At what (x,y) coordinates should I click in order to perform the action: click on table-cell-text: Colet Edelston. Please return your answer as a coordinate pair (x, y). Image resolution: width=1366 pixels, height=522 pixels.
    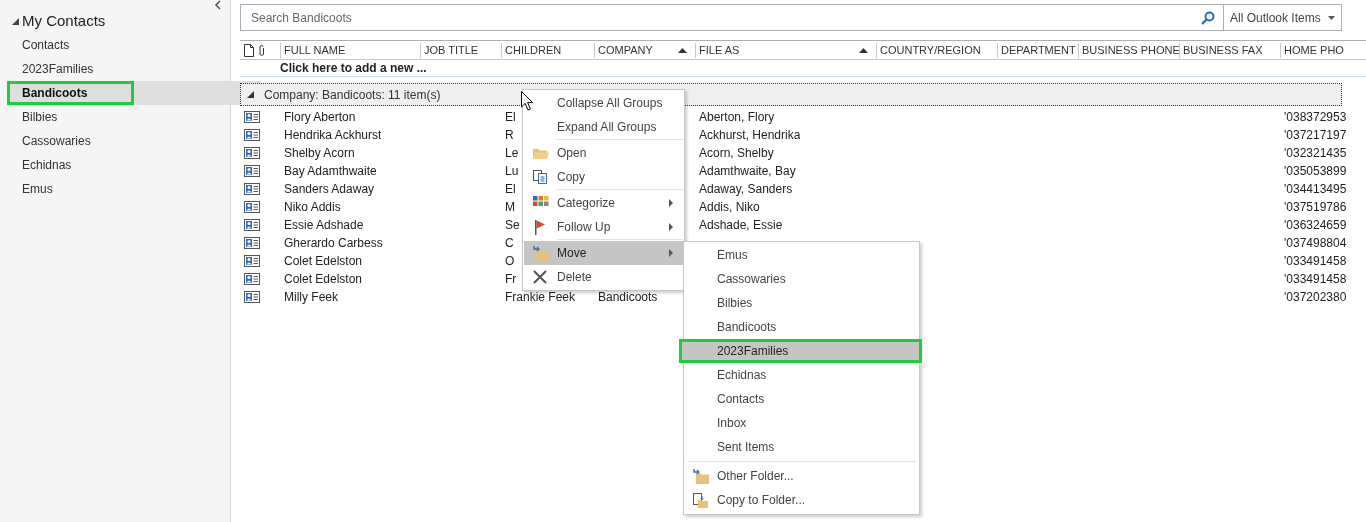
    Looking at the image, I should click on (323, 279).